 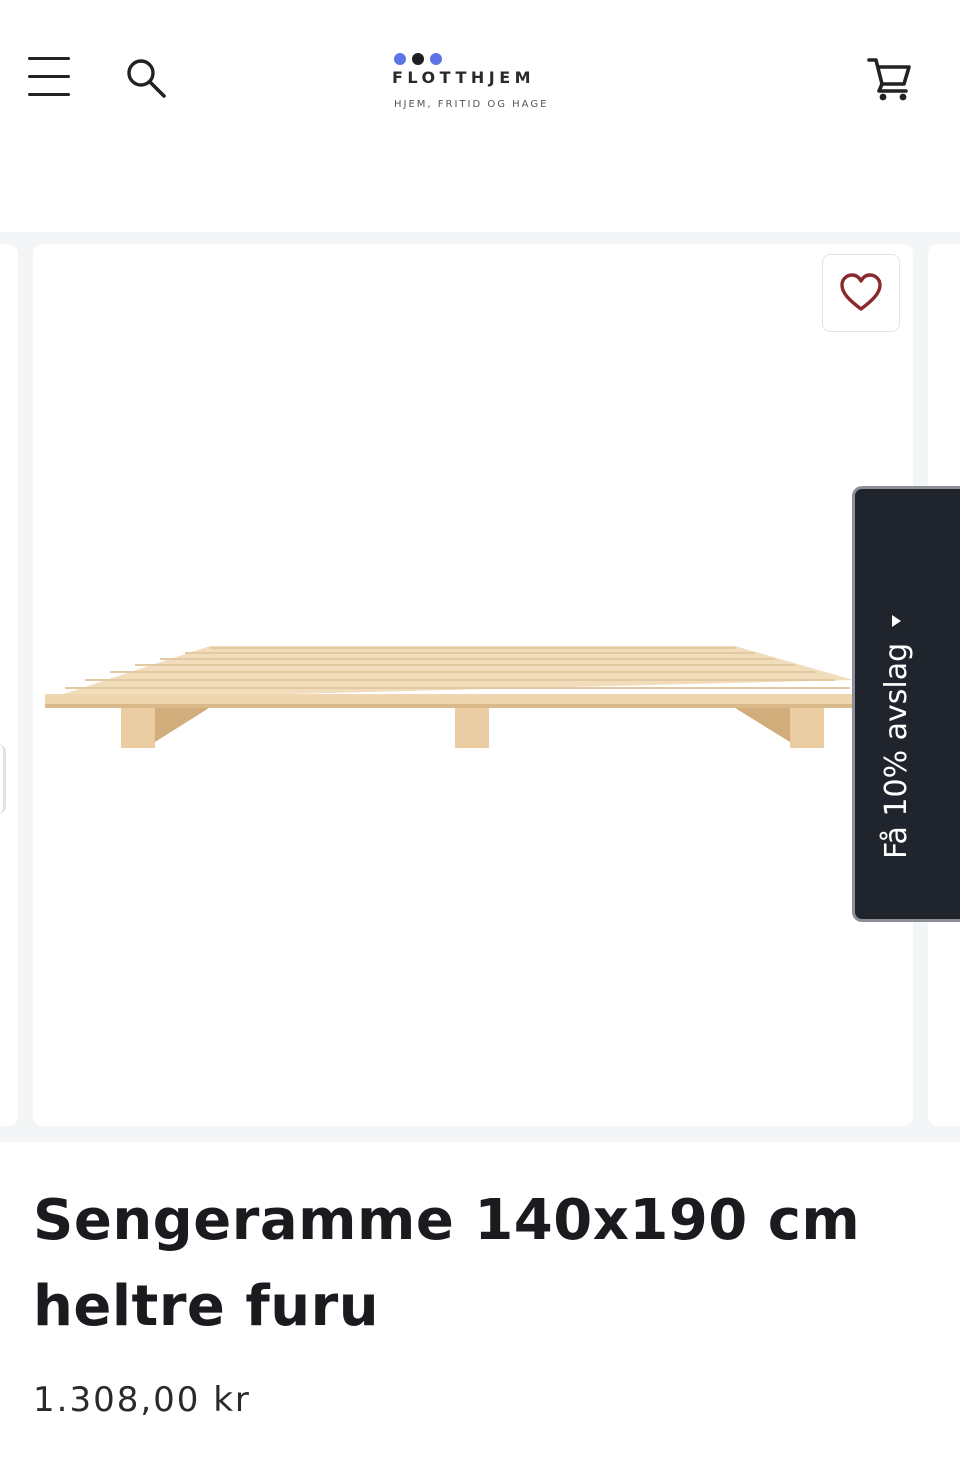 What do you see at coordinates (424, 60) in the screenshot?
I see `logo-dots` at bounding box center [424, 60].